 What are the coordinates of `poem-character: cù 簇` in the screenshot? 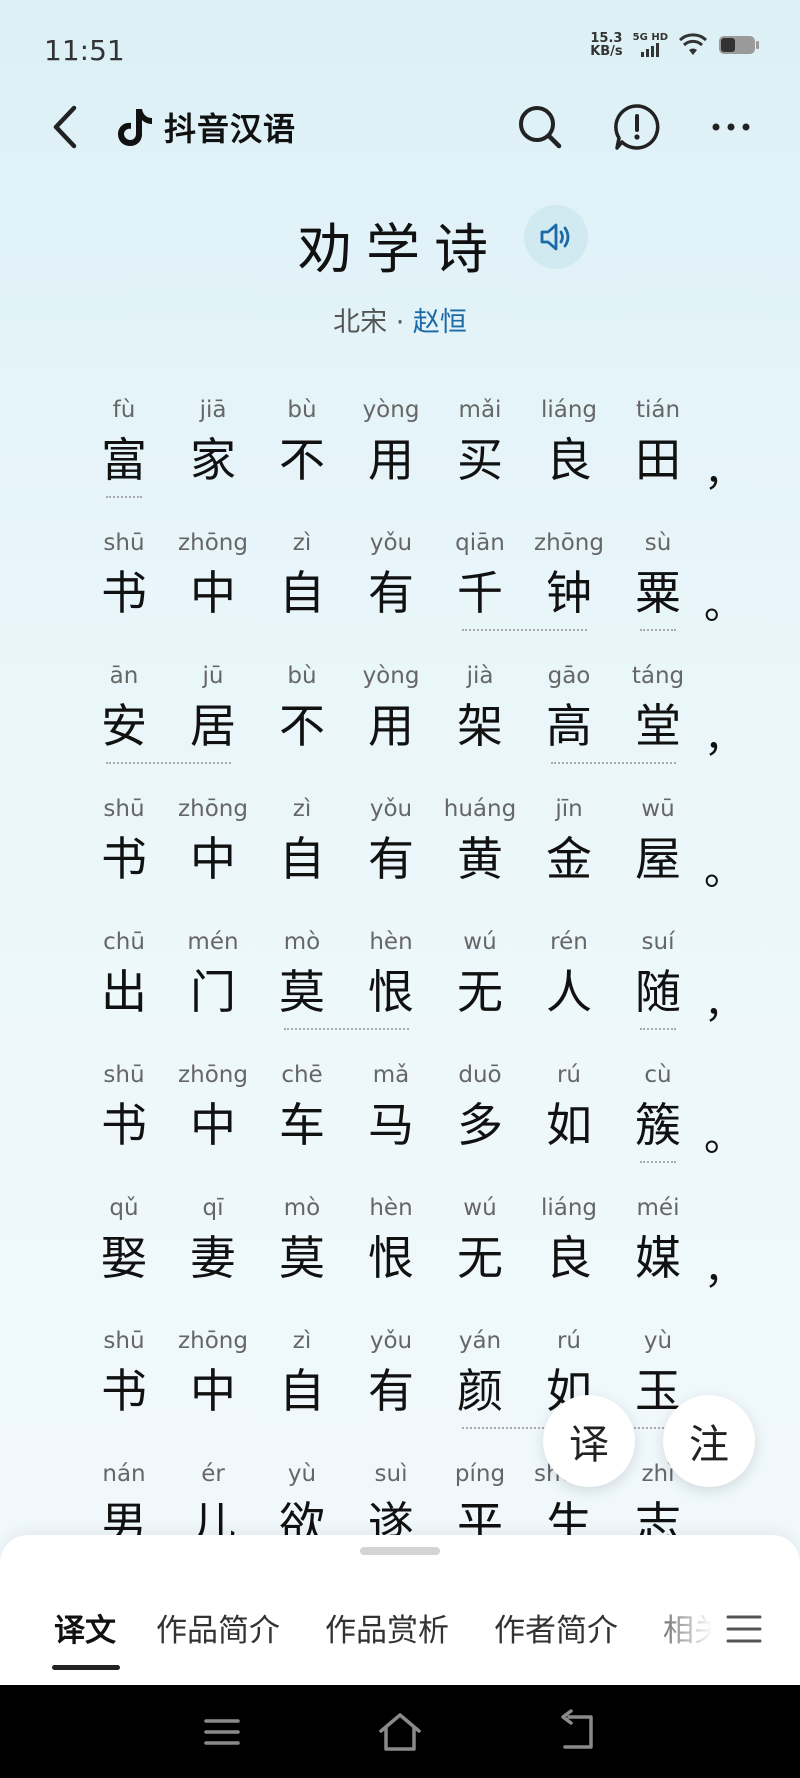 It's located at (658, 1108).